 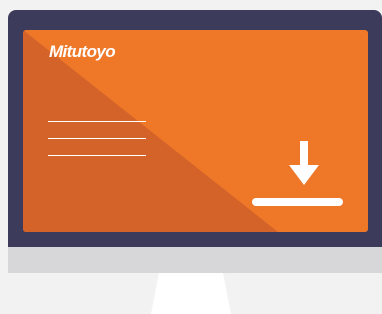 I want to click on download-icon, so click(x=304, y=163).